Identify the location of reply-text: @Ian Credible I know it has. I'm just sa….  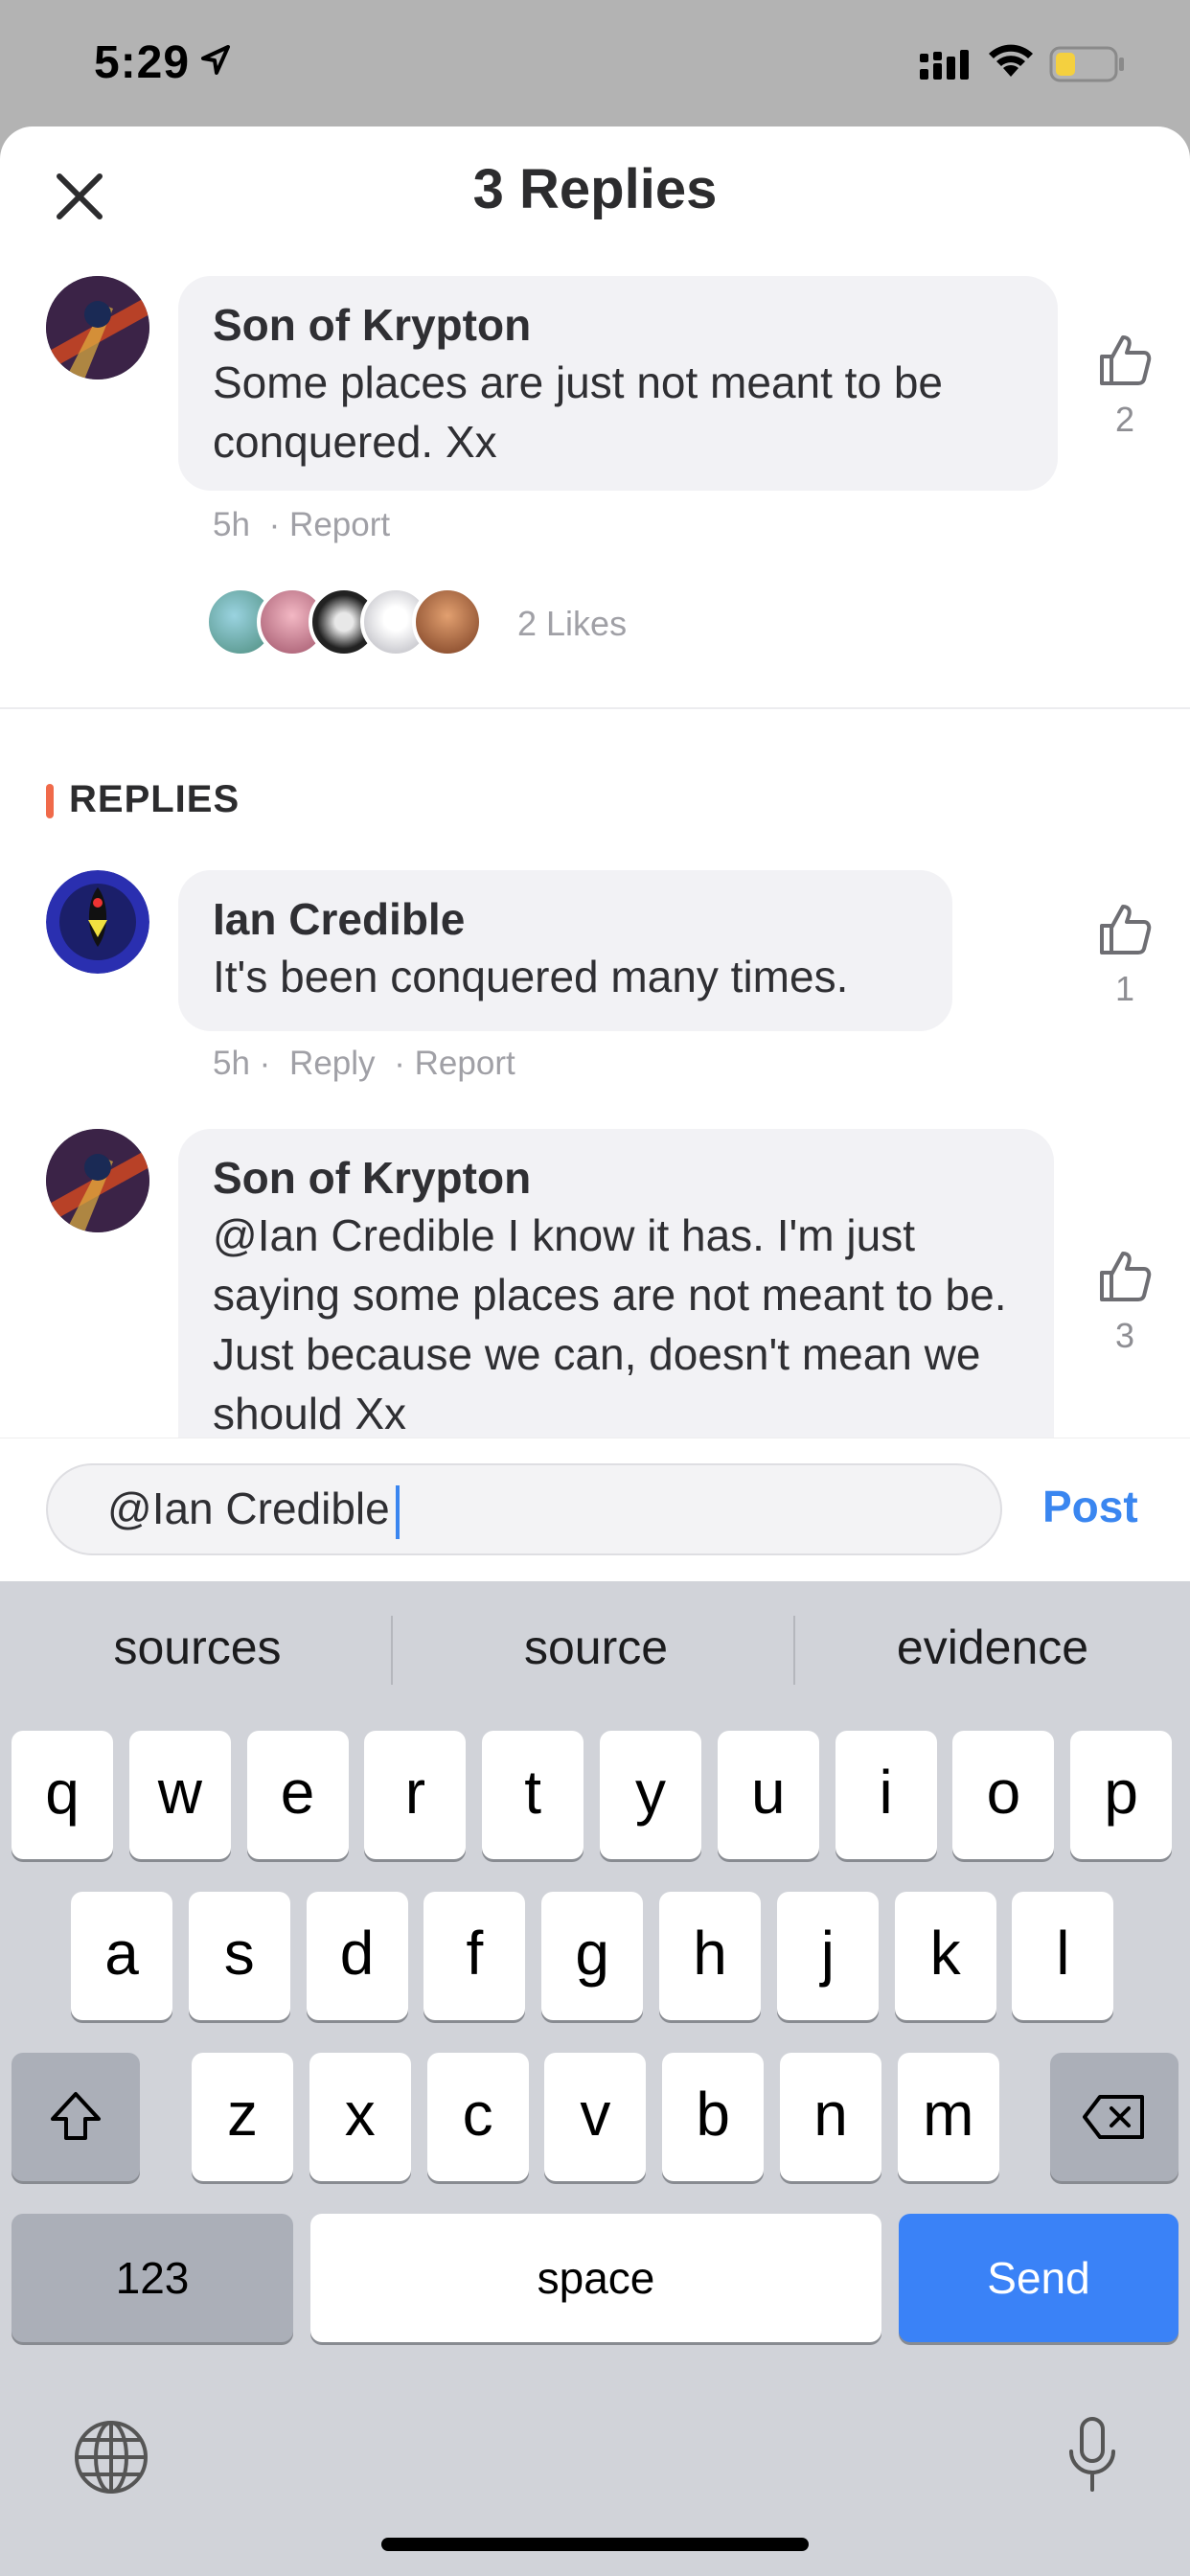
(610, 1324).